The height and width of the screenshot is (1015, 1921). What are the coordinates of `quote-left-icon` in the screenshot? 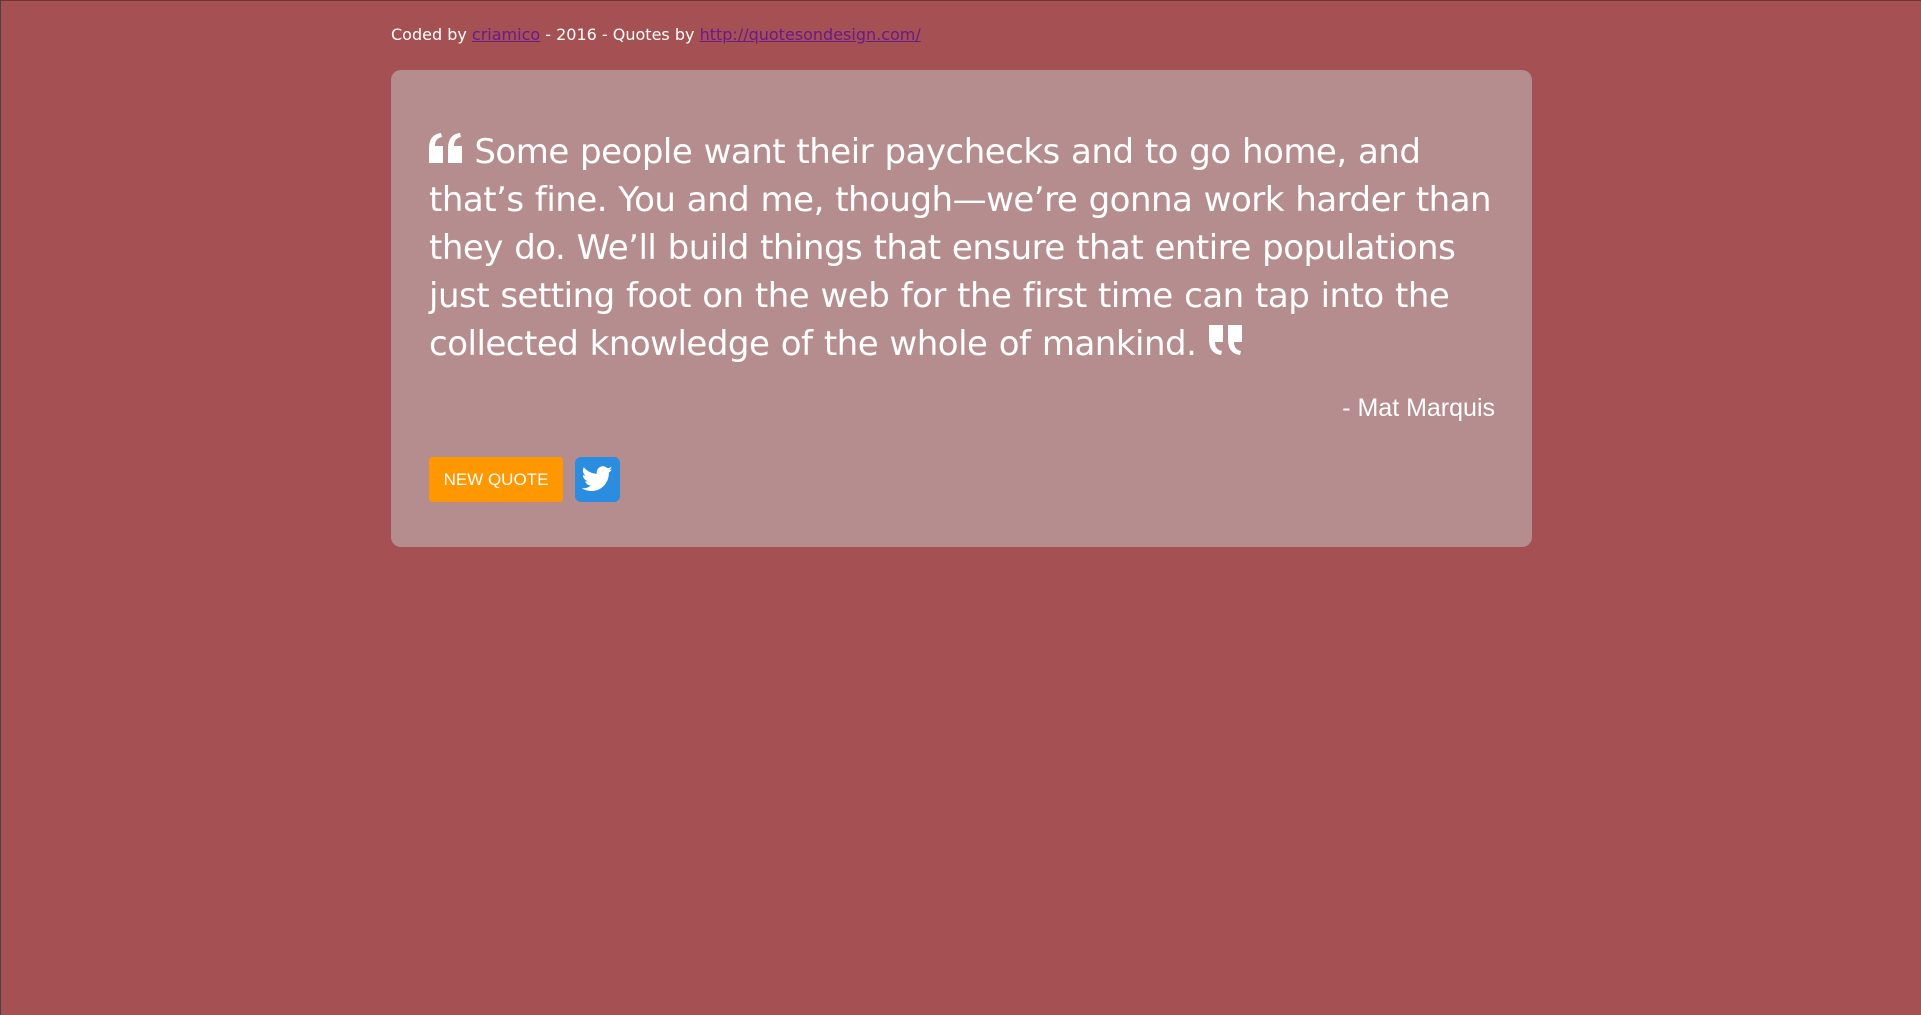 It's located at (446, 148).